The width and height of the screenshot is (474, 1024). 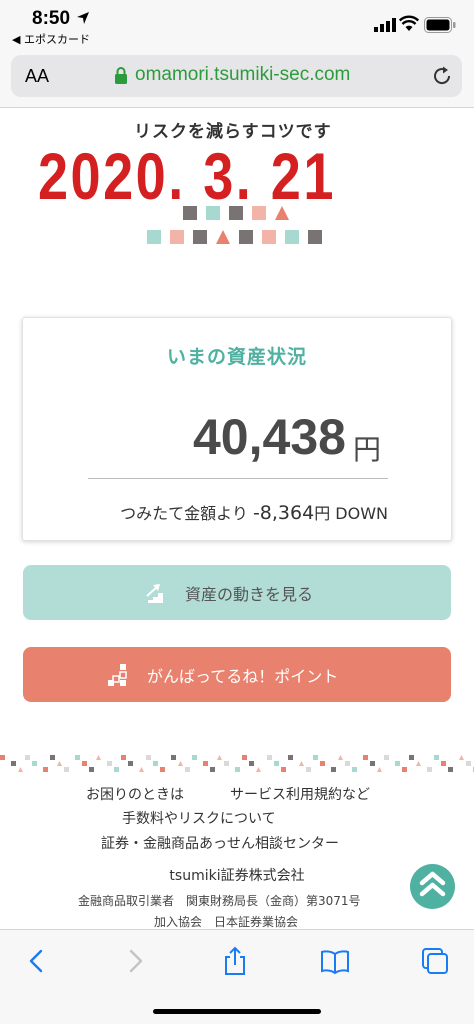 What do you see at coordinates (219, 901) in the screenshot?
I see `registration-info: 金融商品取引業者 関東財務局長（金商）第3071号` at bounding box center [219, 901].